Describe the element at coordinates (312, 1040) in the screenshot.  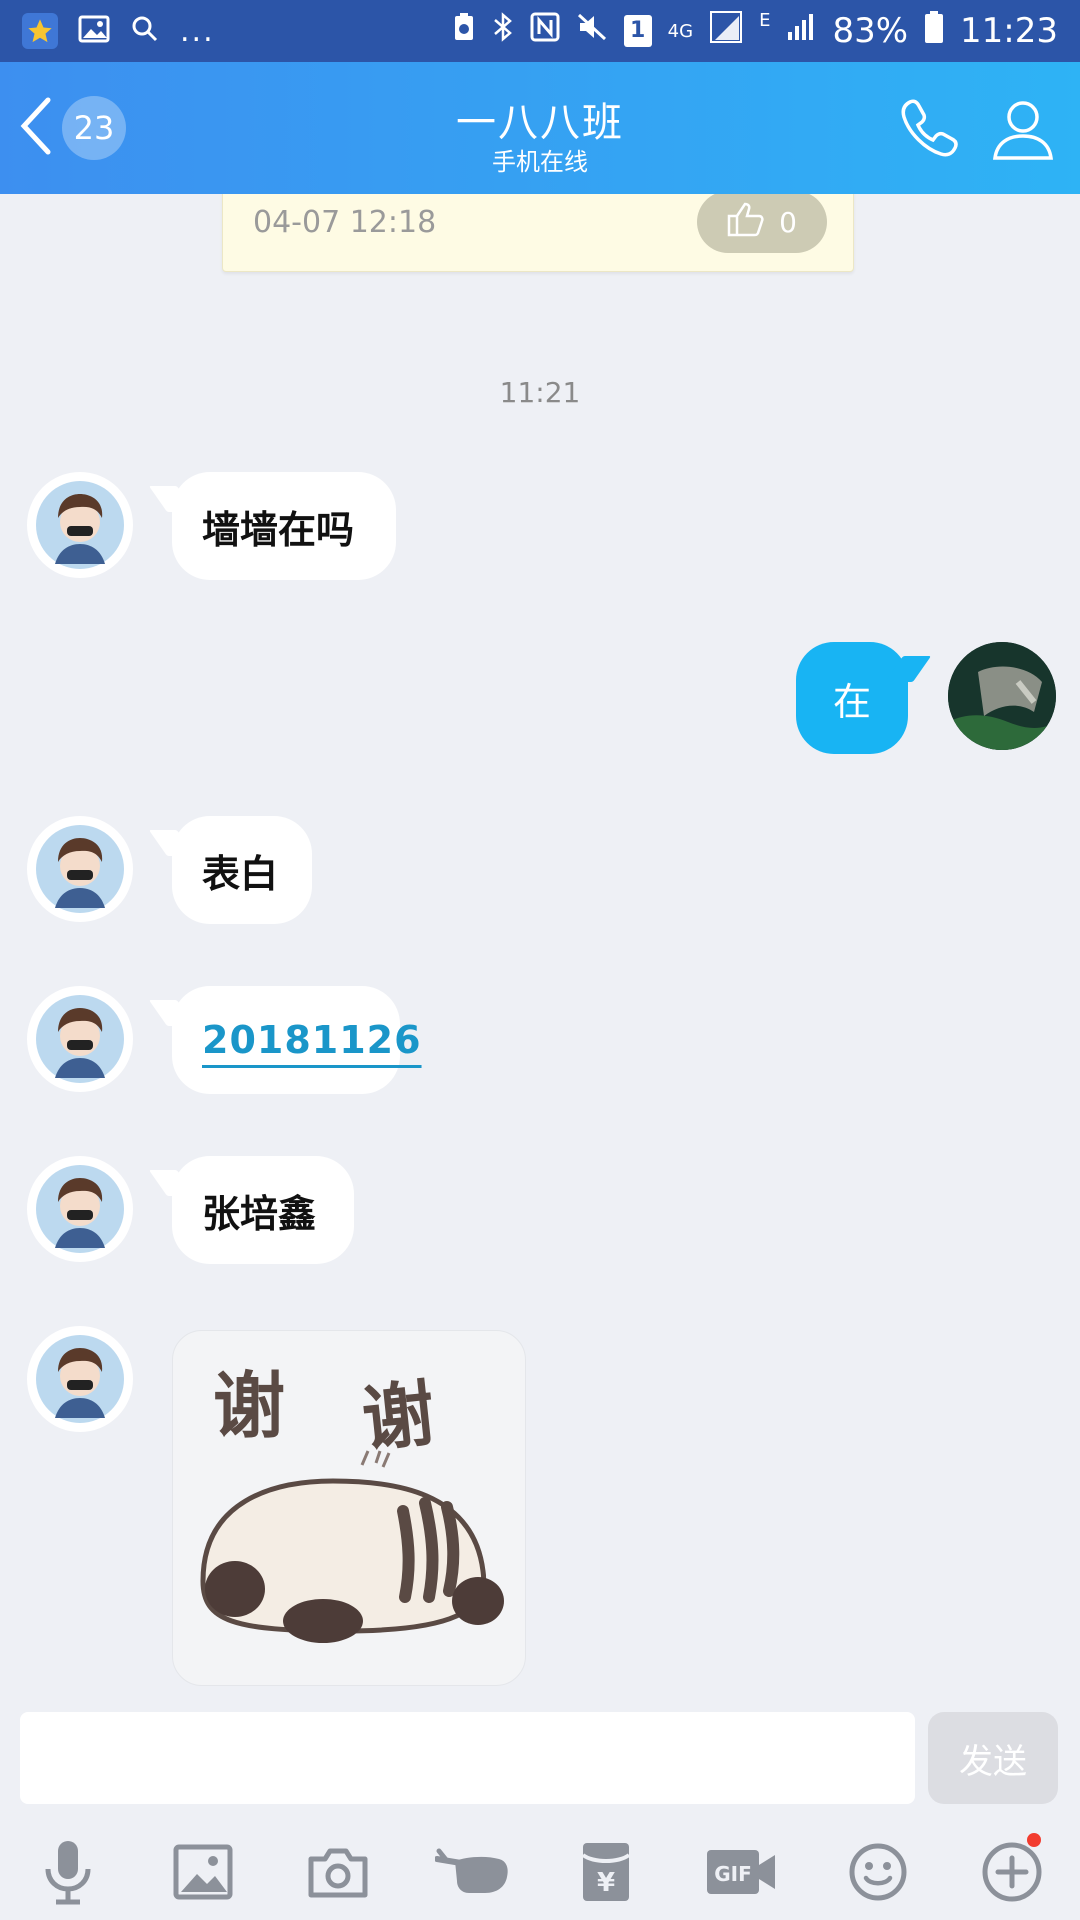
I see `message-link: 20181126` at that location.